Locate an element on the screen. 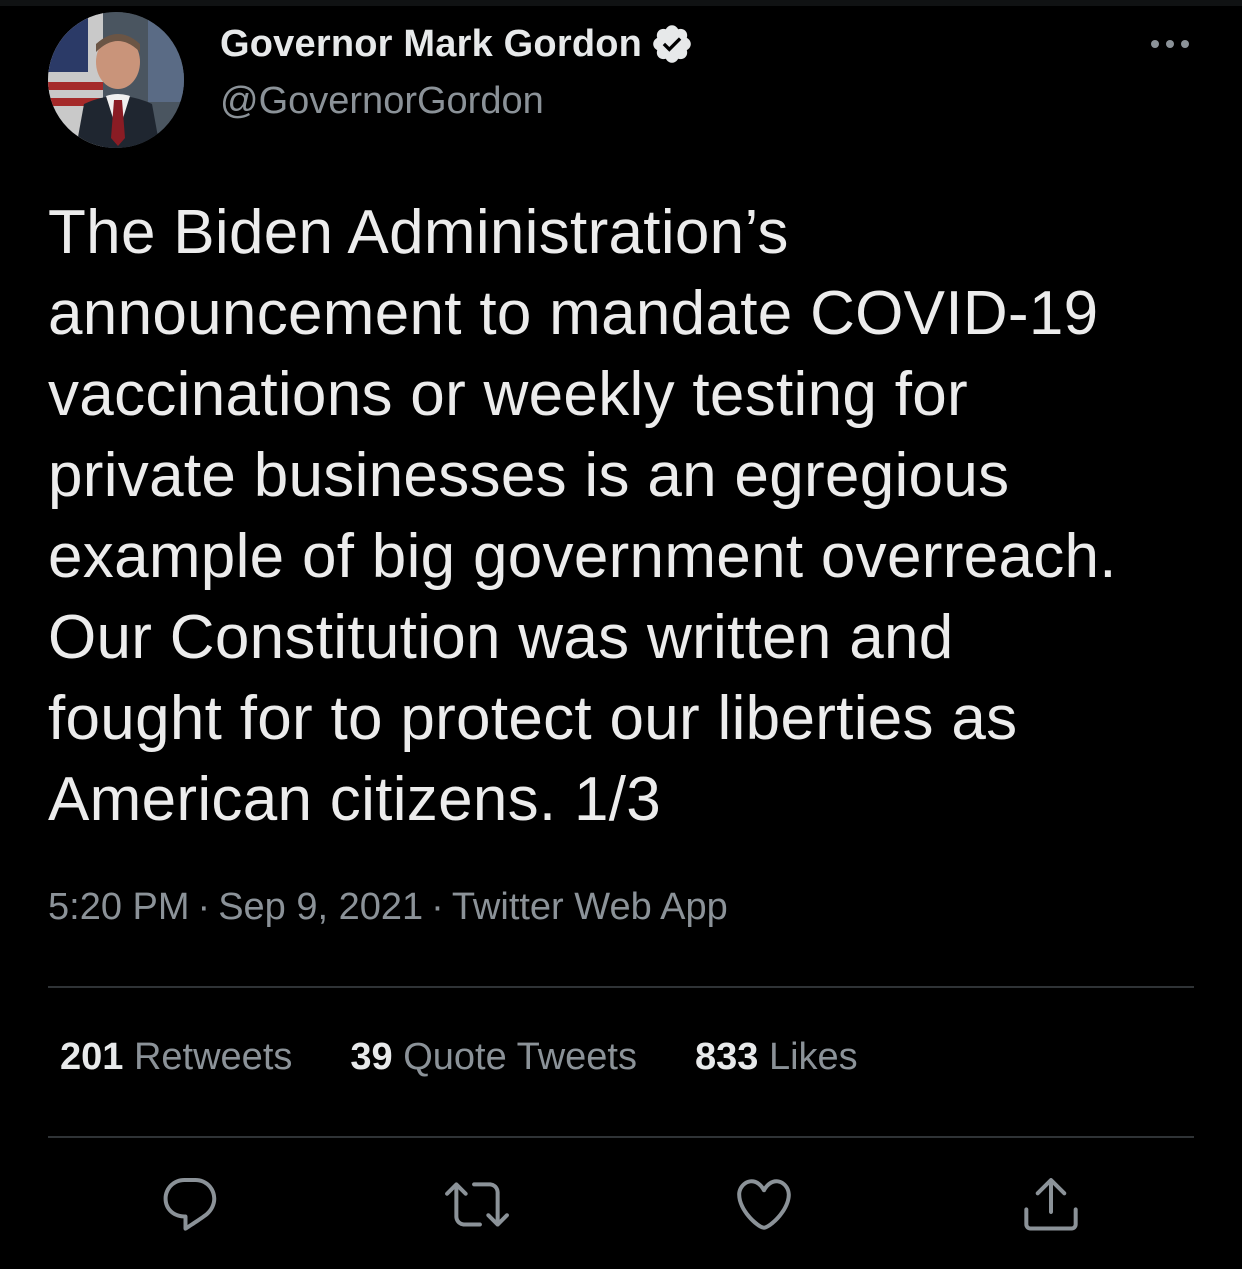 The height and width of the screenshot is (1269, 1242). tweet-source: Twitter Web App is located at coordinates (590, 907).